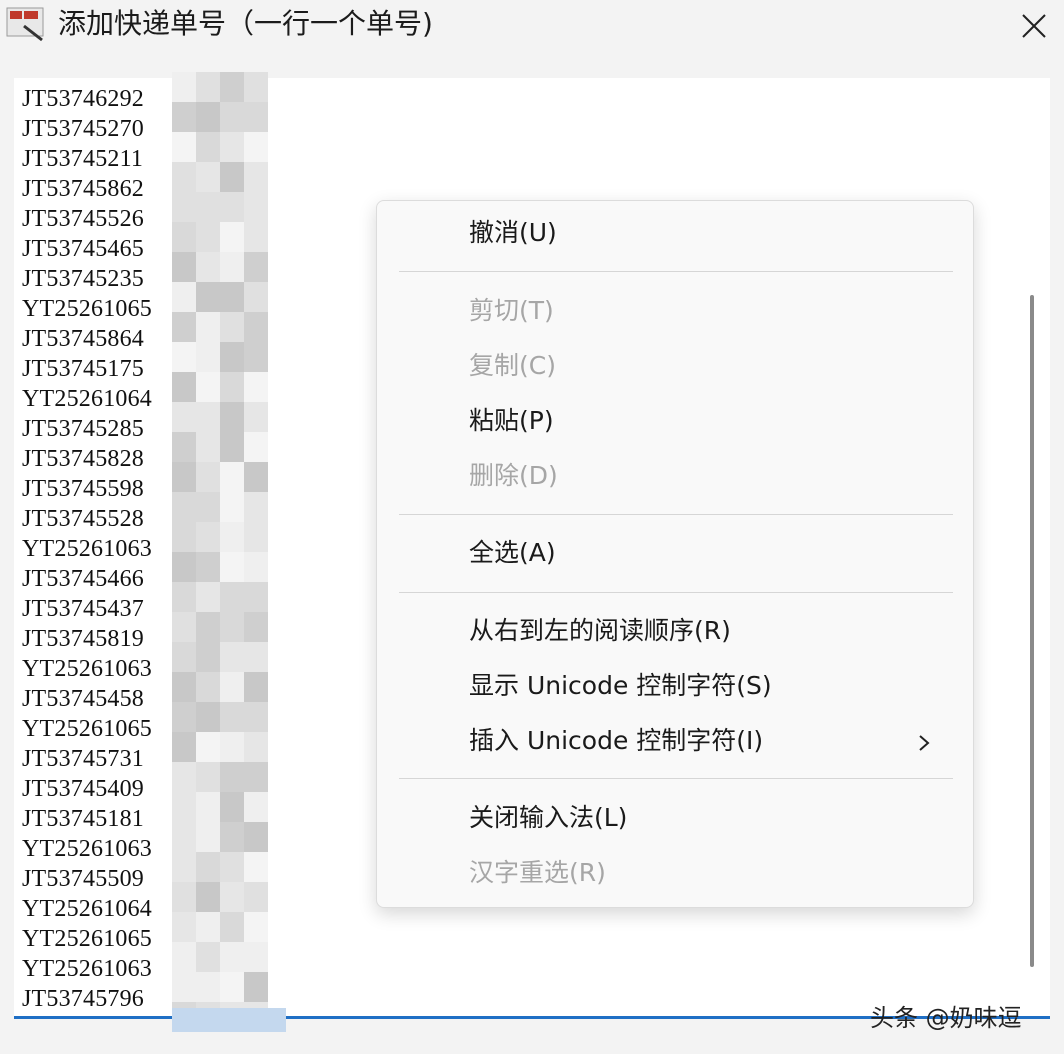  What do you see at coordinates (83, 189) in the screenshot?
I see `text-line: JT53745862` at bounding box center [83, 189].